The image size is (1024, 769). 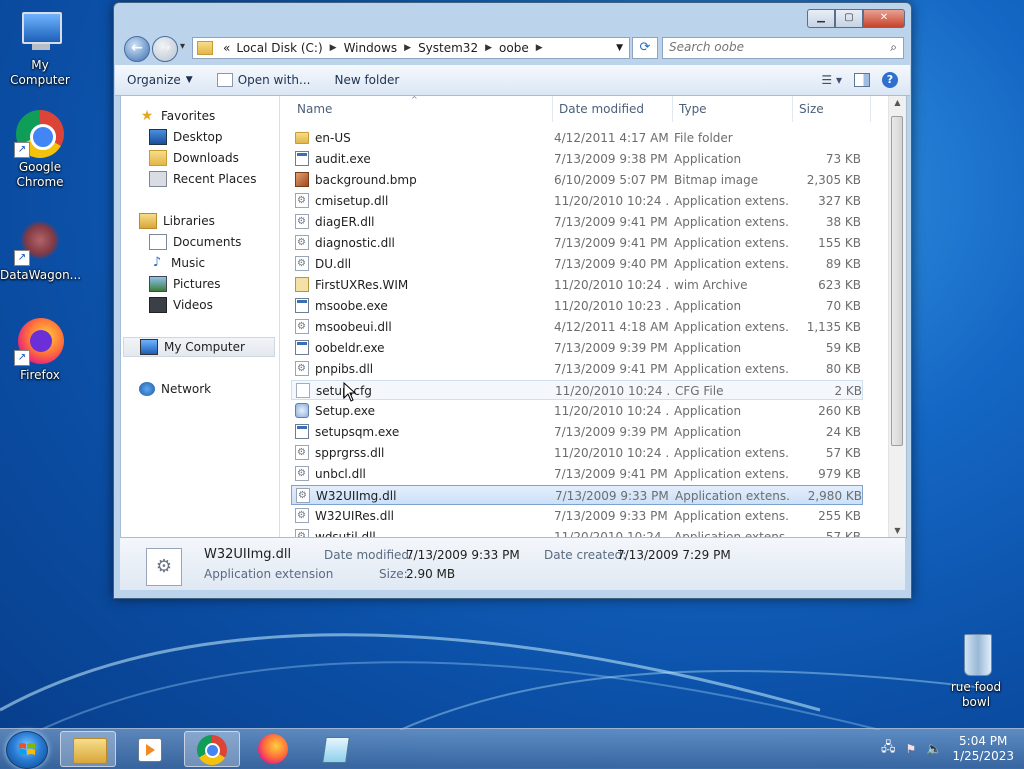 I want to click on desktop-icon-firefox: ↗ Firefox, so click(x=40, y=350).